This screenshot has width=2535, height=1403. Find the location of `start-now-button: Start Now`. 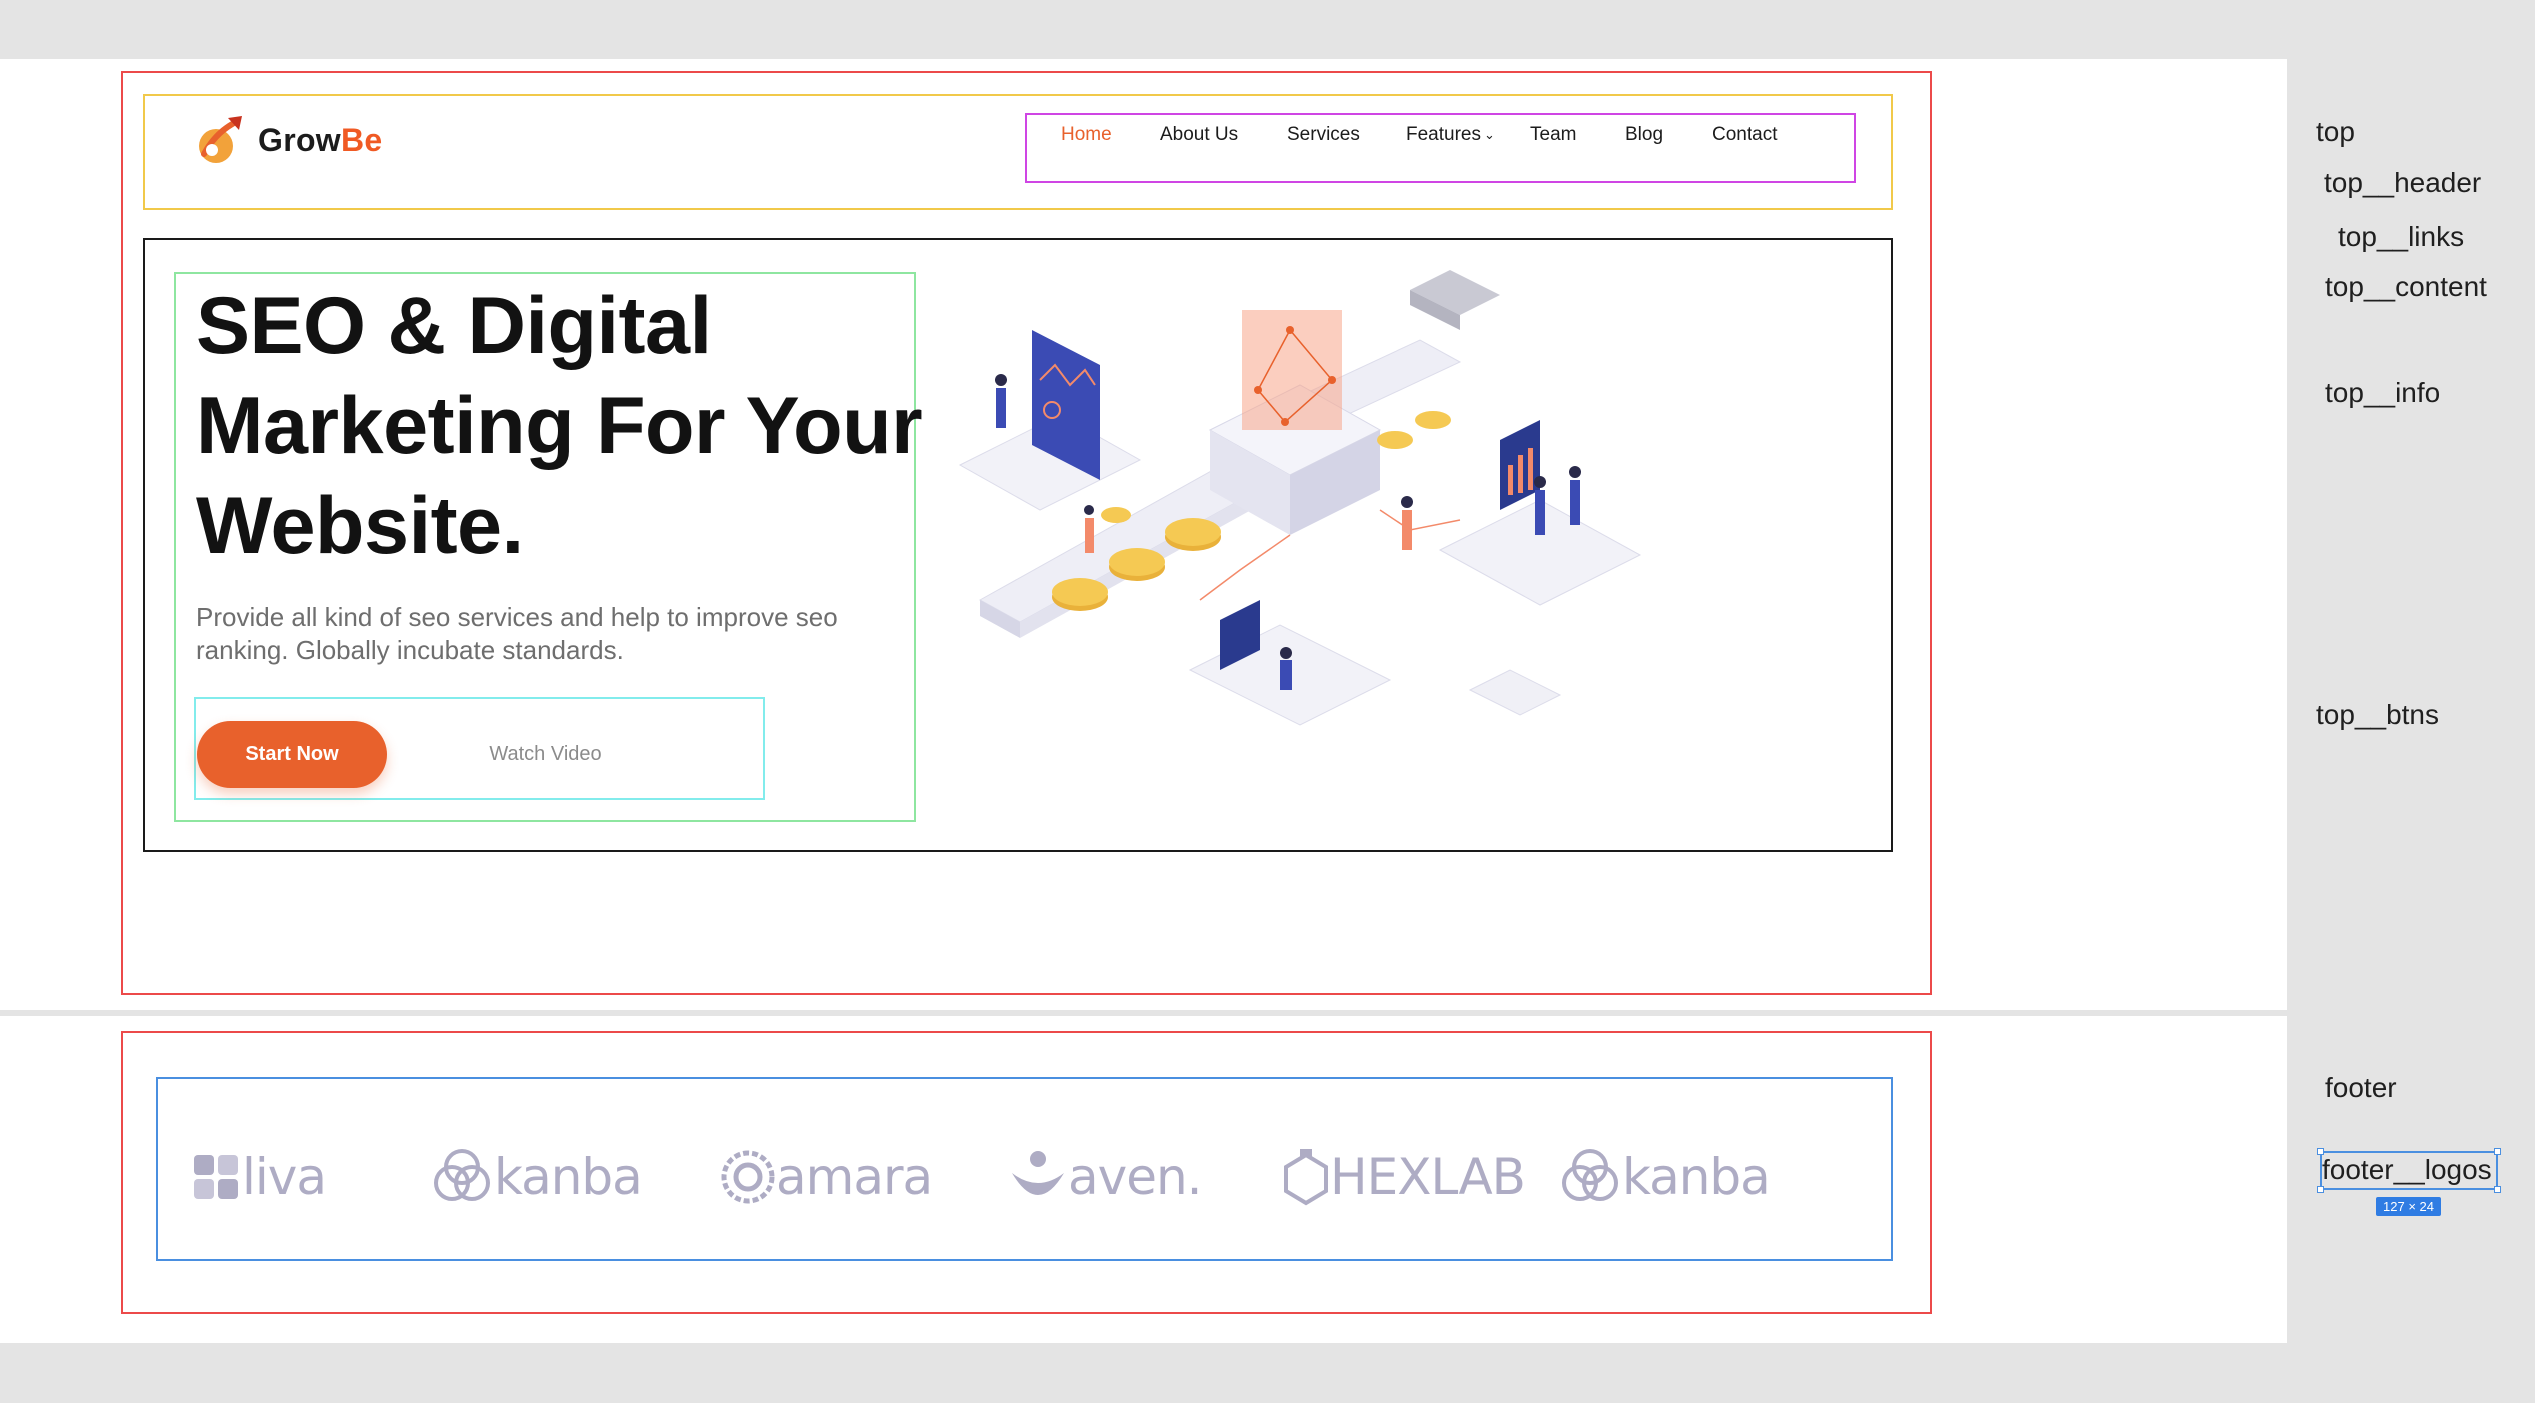

start-now-button: Start Now is located at coordinates (292, 754).